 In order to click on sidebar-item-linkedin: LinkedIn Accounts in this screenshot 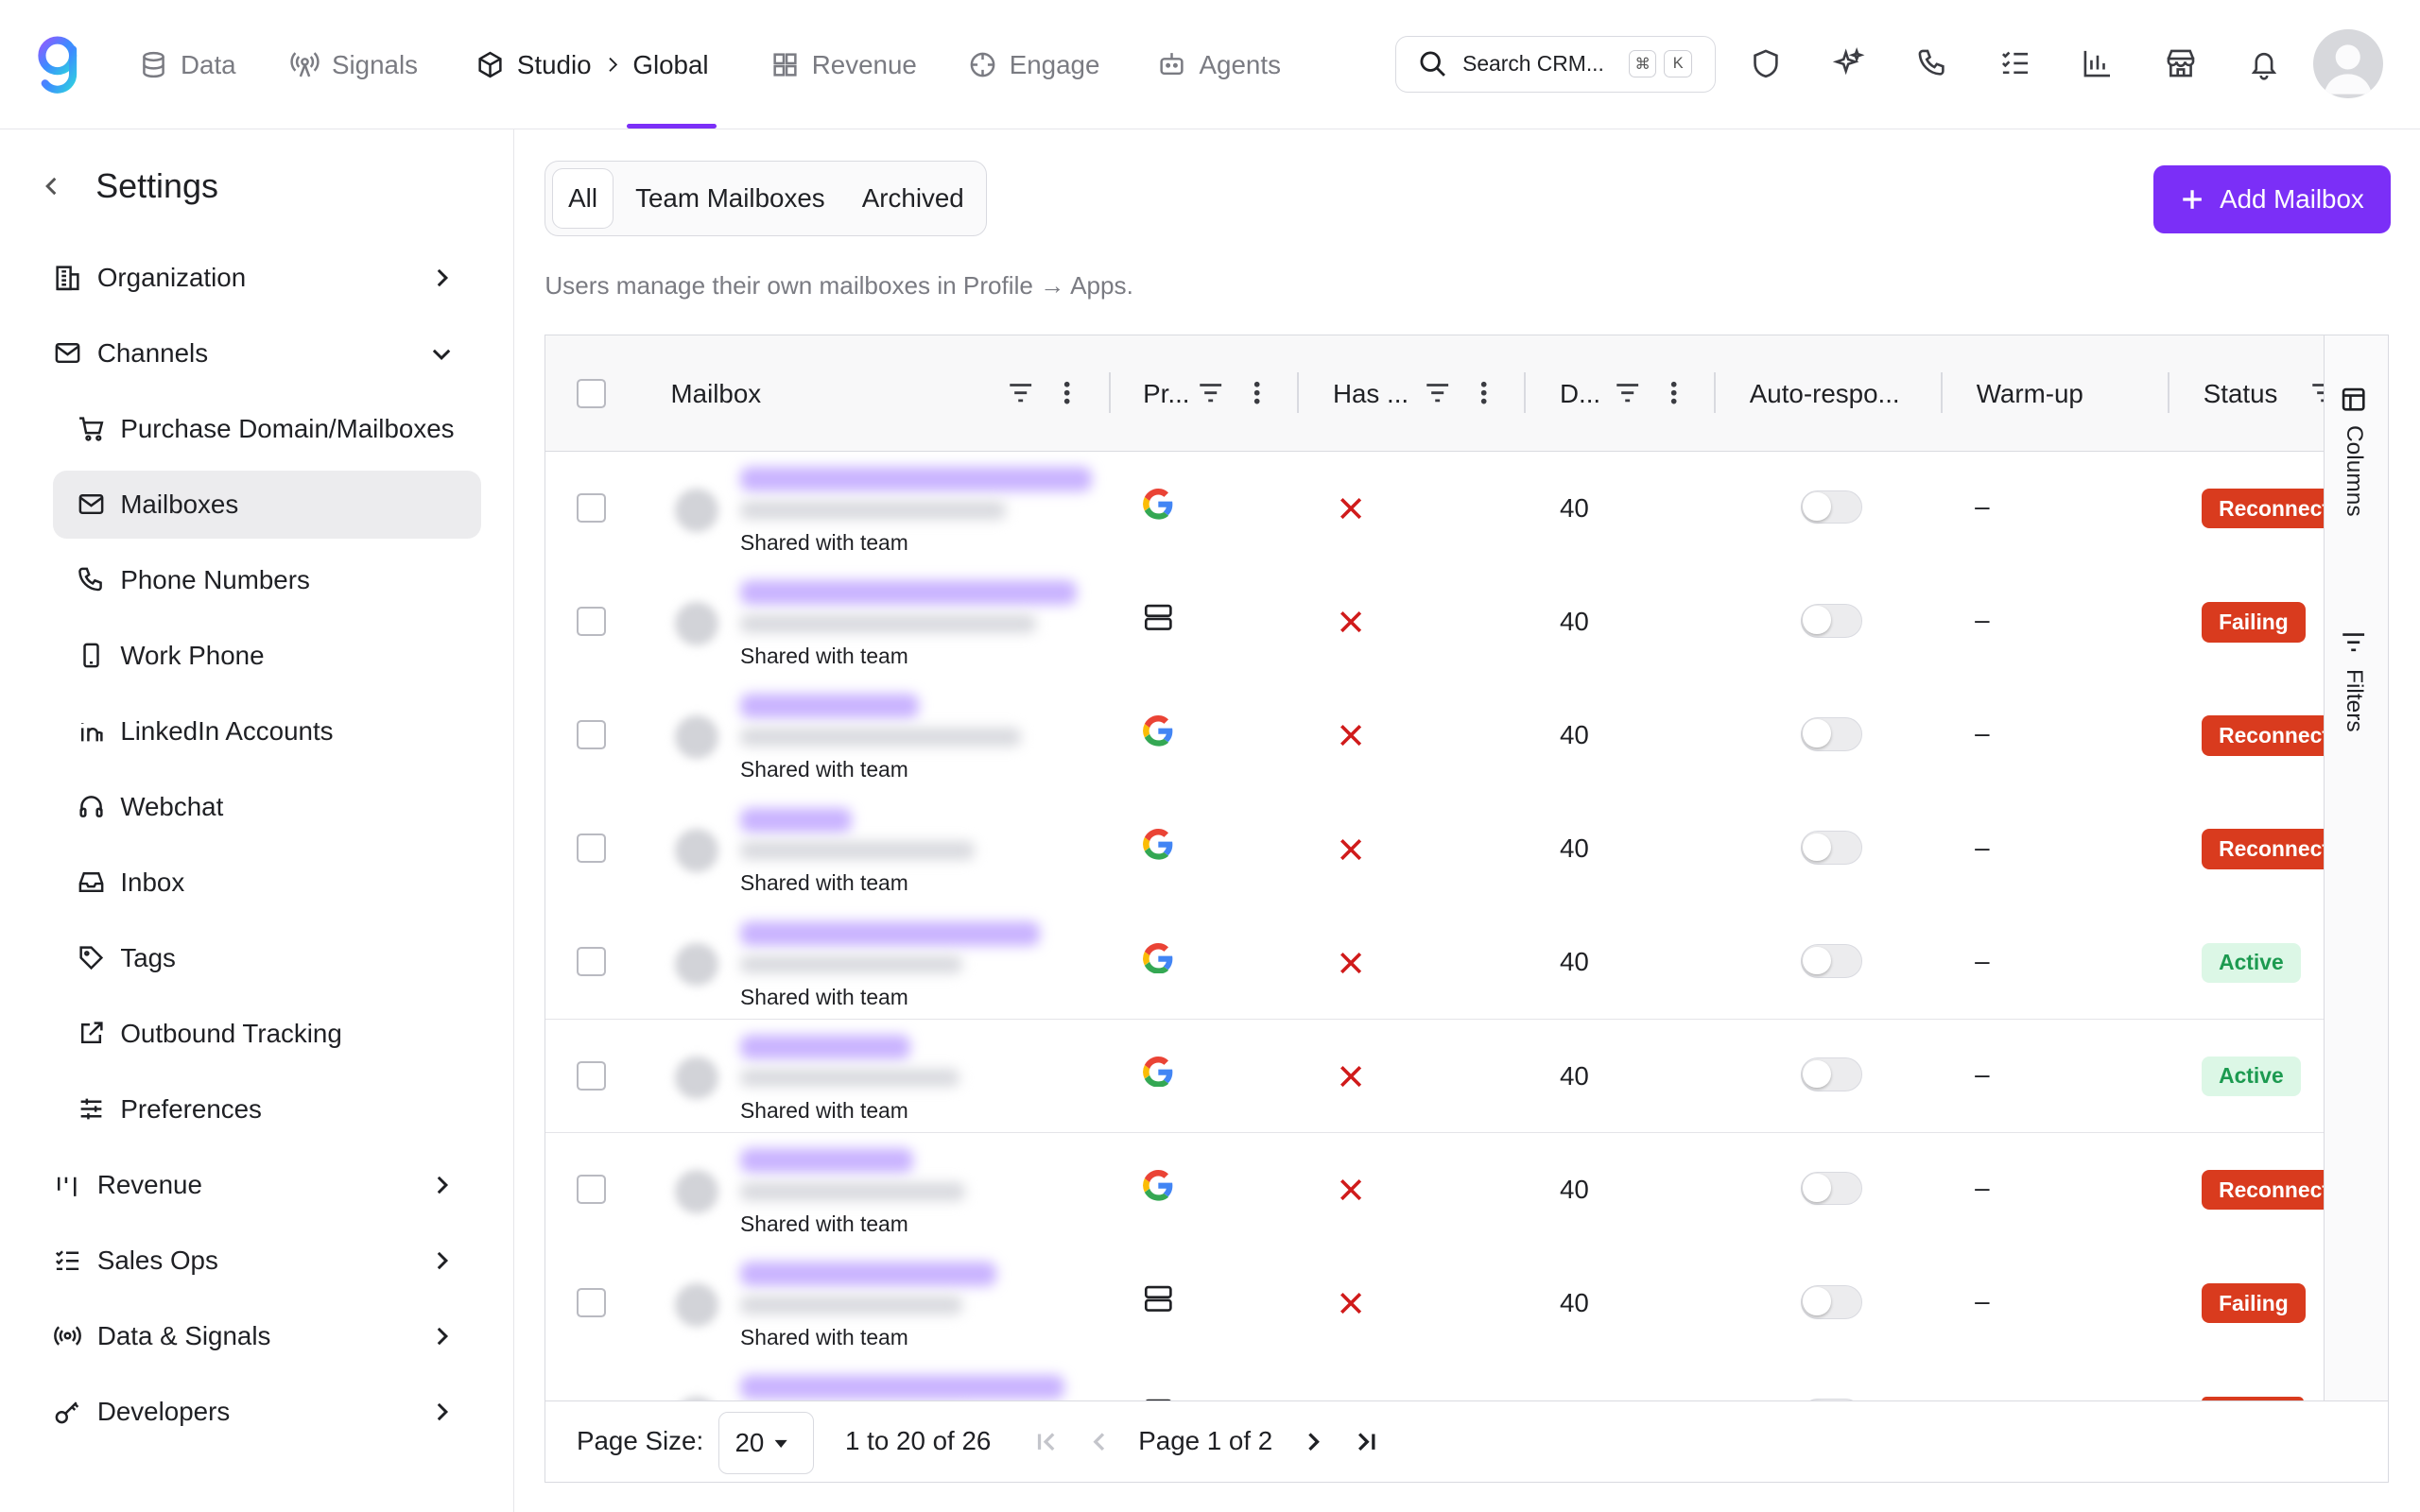, I will do `click(267, 731)`.